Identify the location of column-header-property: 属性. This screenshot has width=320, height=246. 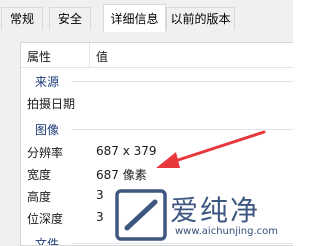
(39, 56).